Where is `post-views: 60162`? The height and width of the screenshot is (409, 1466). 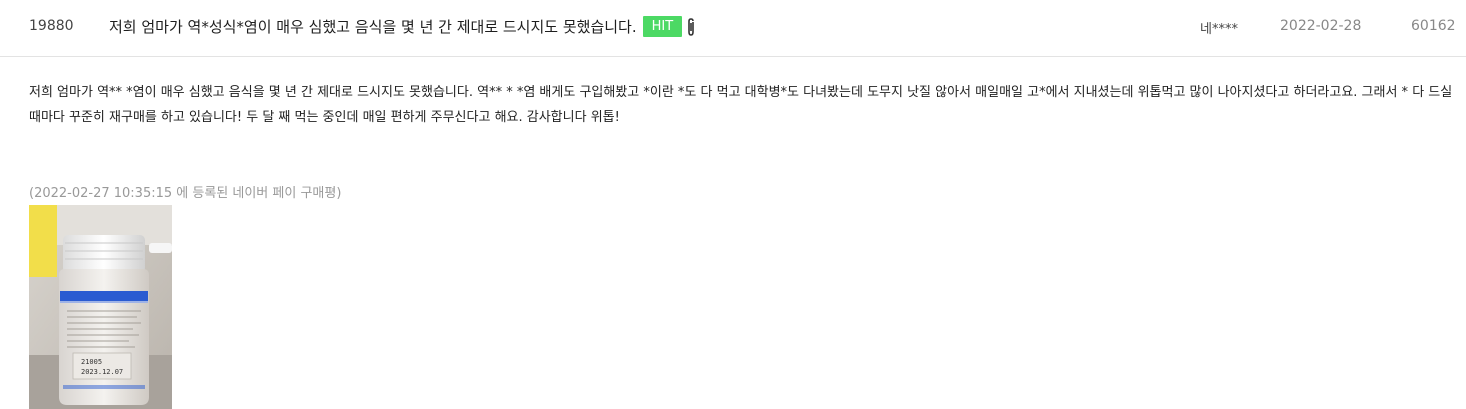
post-views: 60162 is located at coordinates (1433, 26).